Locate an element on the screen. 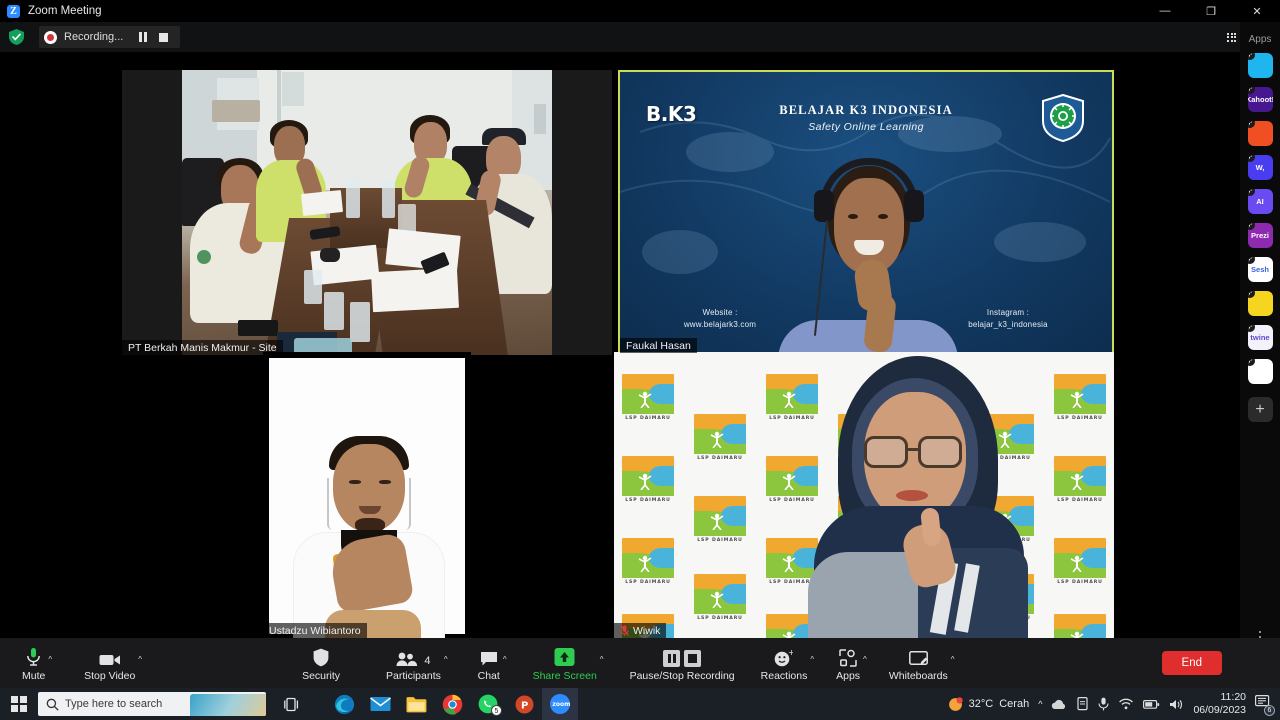 The image size is (1280, 720). kahoot-app: +Kahoot! is located at coordinates (1260, 99).